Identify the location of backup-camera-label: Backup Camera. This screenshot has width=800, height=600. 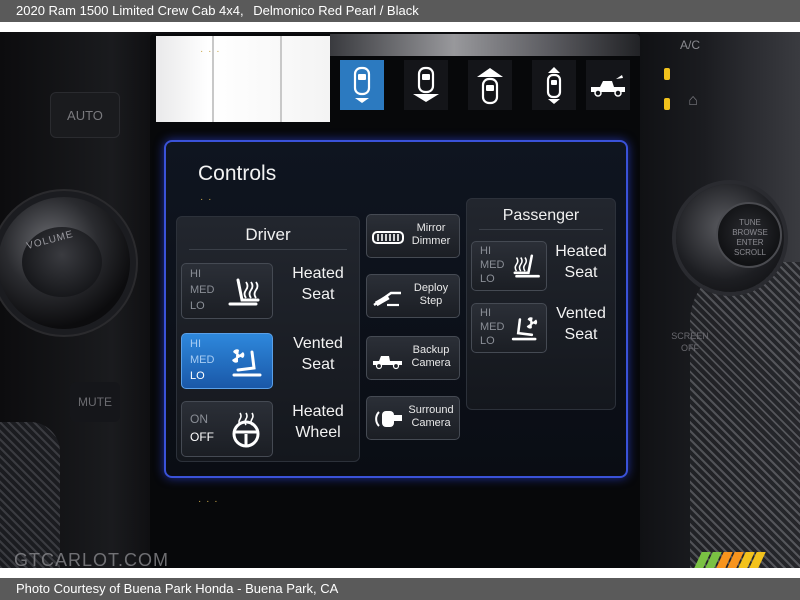
(431, 357).